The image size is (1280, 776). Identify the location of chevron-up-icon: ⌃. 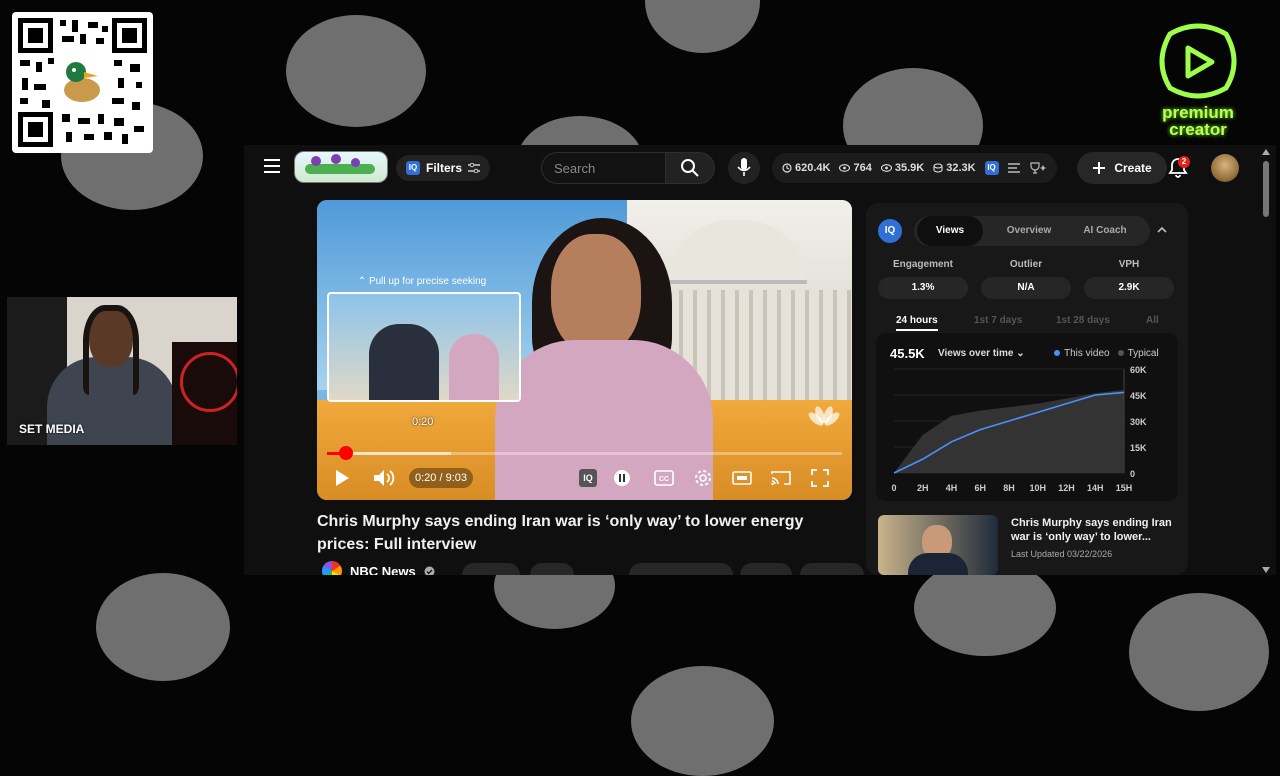
(363, 281).